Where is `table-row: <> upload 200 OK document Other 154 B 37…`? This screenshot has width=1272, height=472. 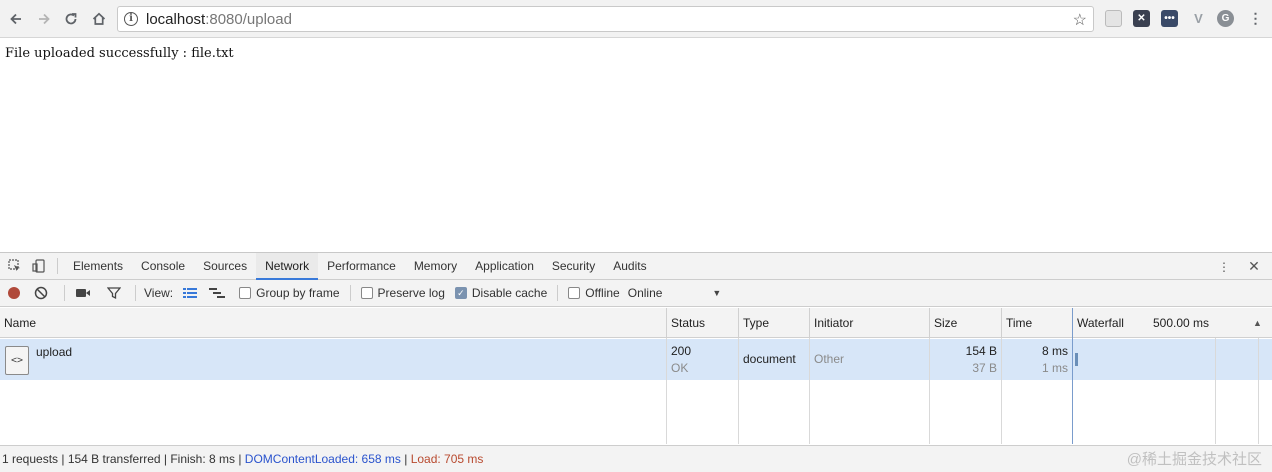 table-row: <> upload 200 OK document Other 154 B 37… is located at coordinates (636, 359).